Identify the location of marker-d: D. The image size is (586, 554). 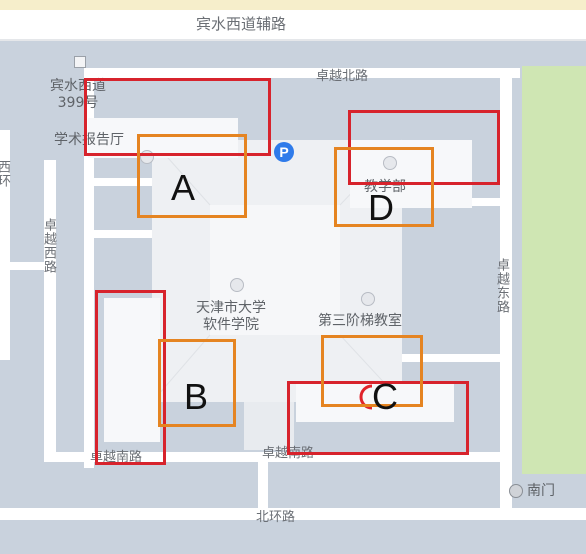
(381, 207).